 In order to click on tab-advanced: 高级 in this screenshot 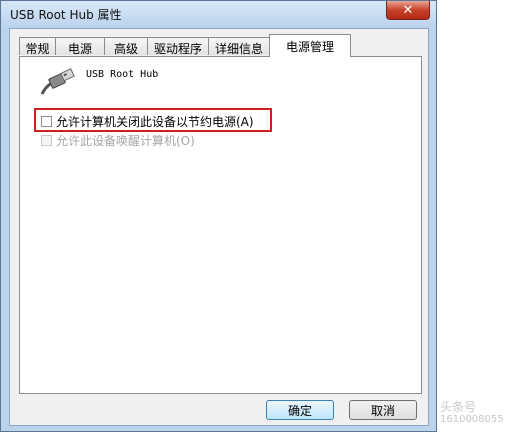, I will do `click(126, 46)`.